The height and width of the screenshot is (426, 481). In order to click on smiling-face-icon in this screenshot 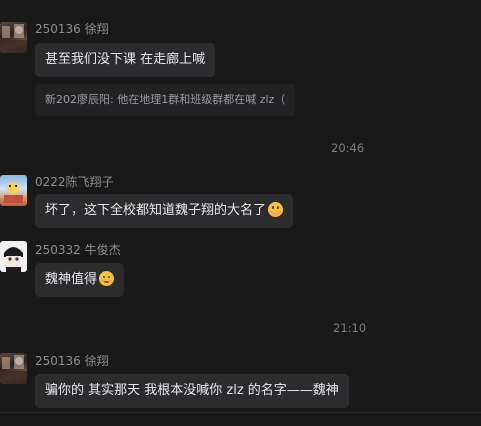, I will do `click(107, 278)`.